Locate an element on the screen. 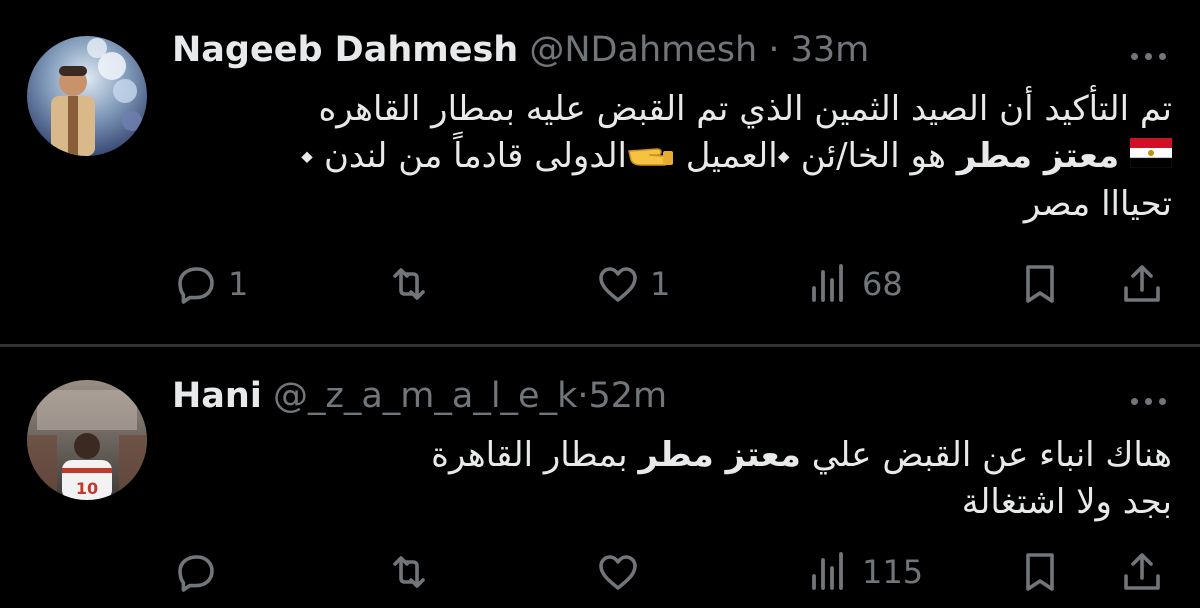  action-bar: 115 is located at coordinates (600, 578).